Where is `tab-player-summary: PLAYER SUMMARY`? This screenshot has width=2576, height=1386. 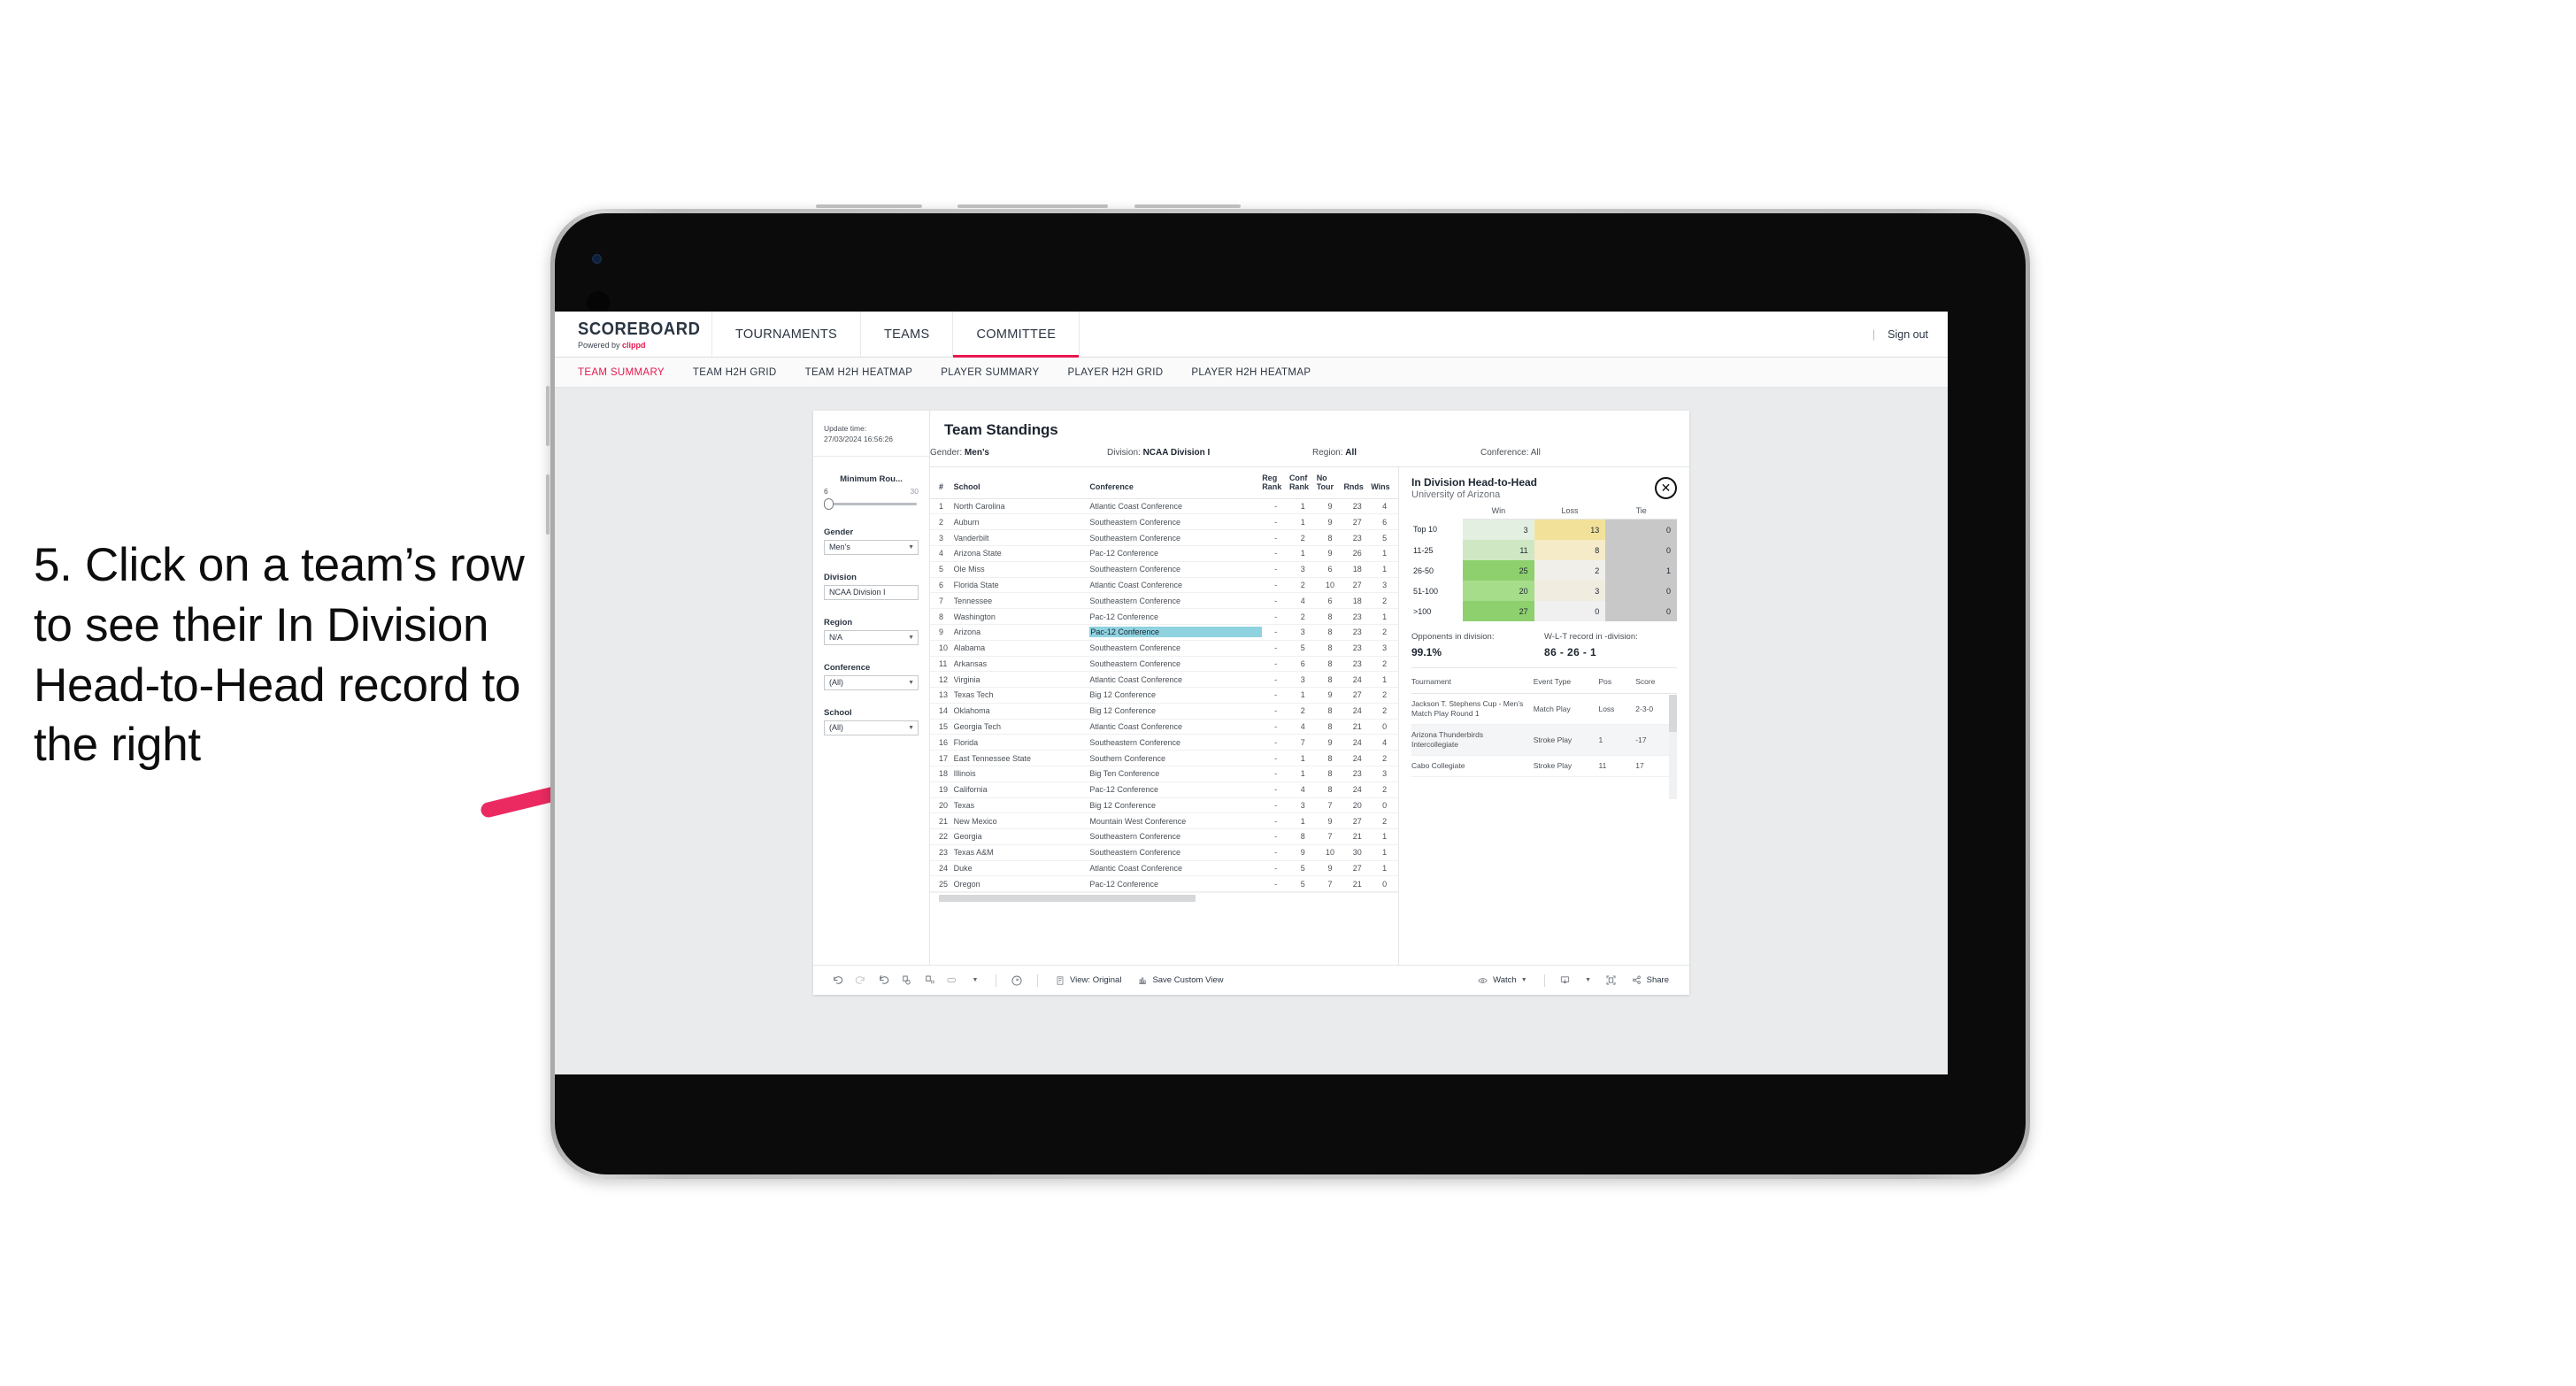
tab-player-summary: PLAYER SUMMARY is located at coordinates (990, 373).